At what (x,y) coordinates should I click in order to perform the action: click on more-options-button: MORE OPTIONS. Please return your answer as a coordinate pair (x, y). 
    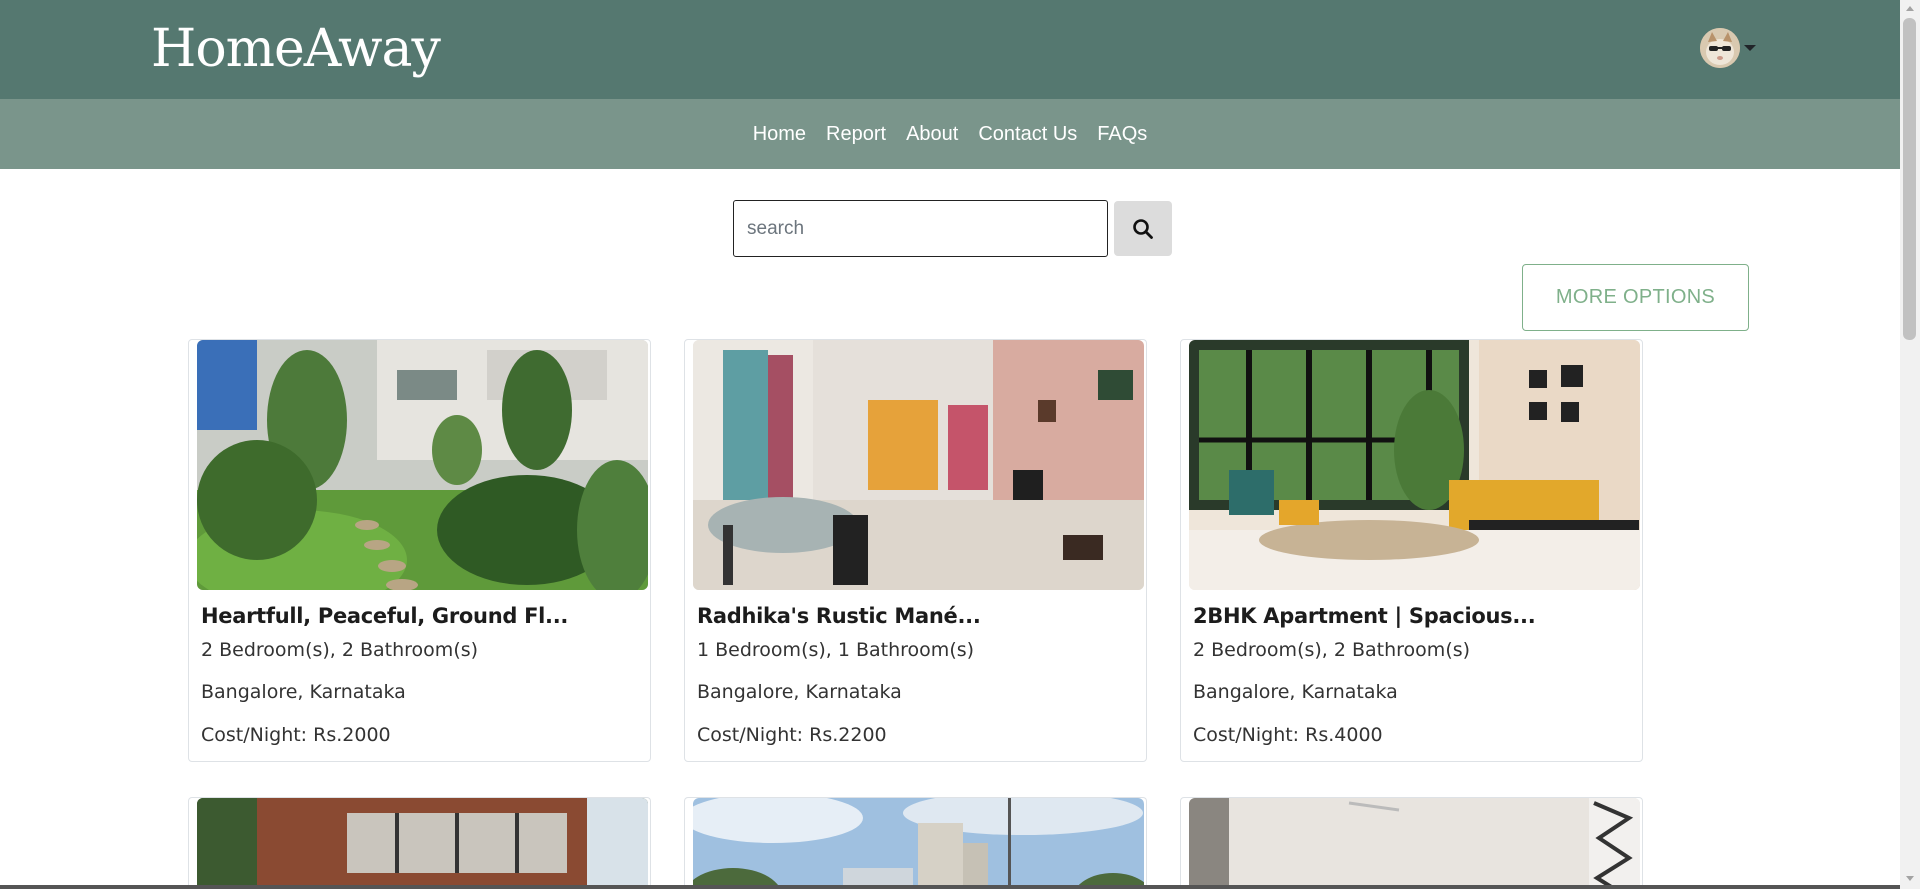
    Looking at the image, I should click on (1635, 297).